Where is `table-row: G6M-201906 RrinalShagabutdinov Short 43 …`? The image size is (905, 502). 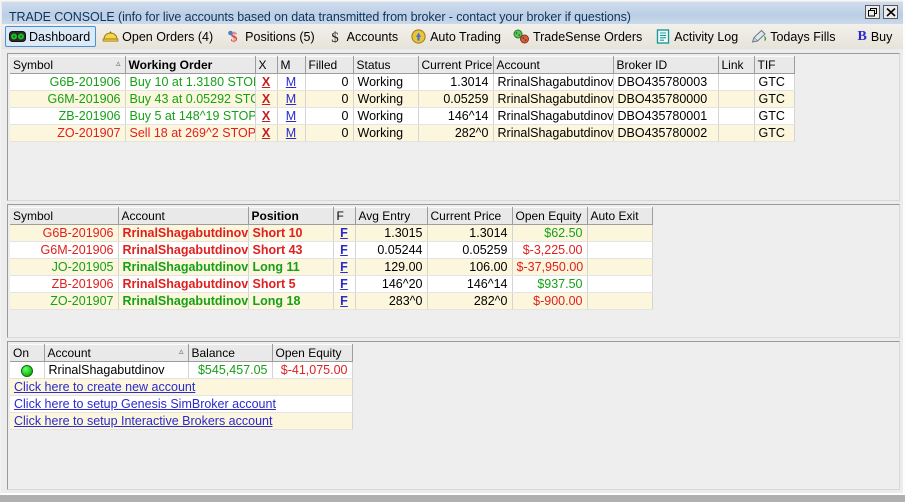 table-row: G6M-201906 RrinalShagabutdinov Short 43 … is located at coordinates (331, 250).